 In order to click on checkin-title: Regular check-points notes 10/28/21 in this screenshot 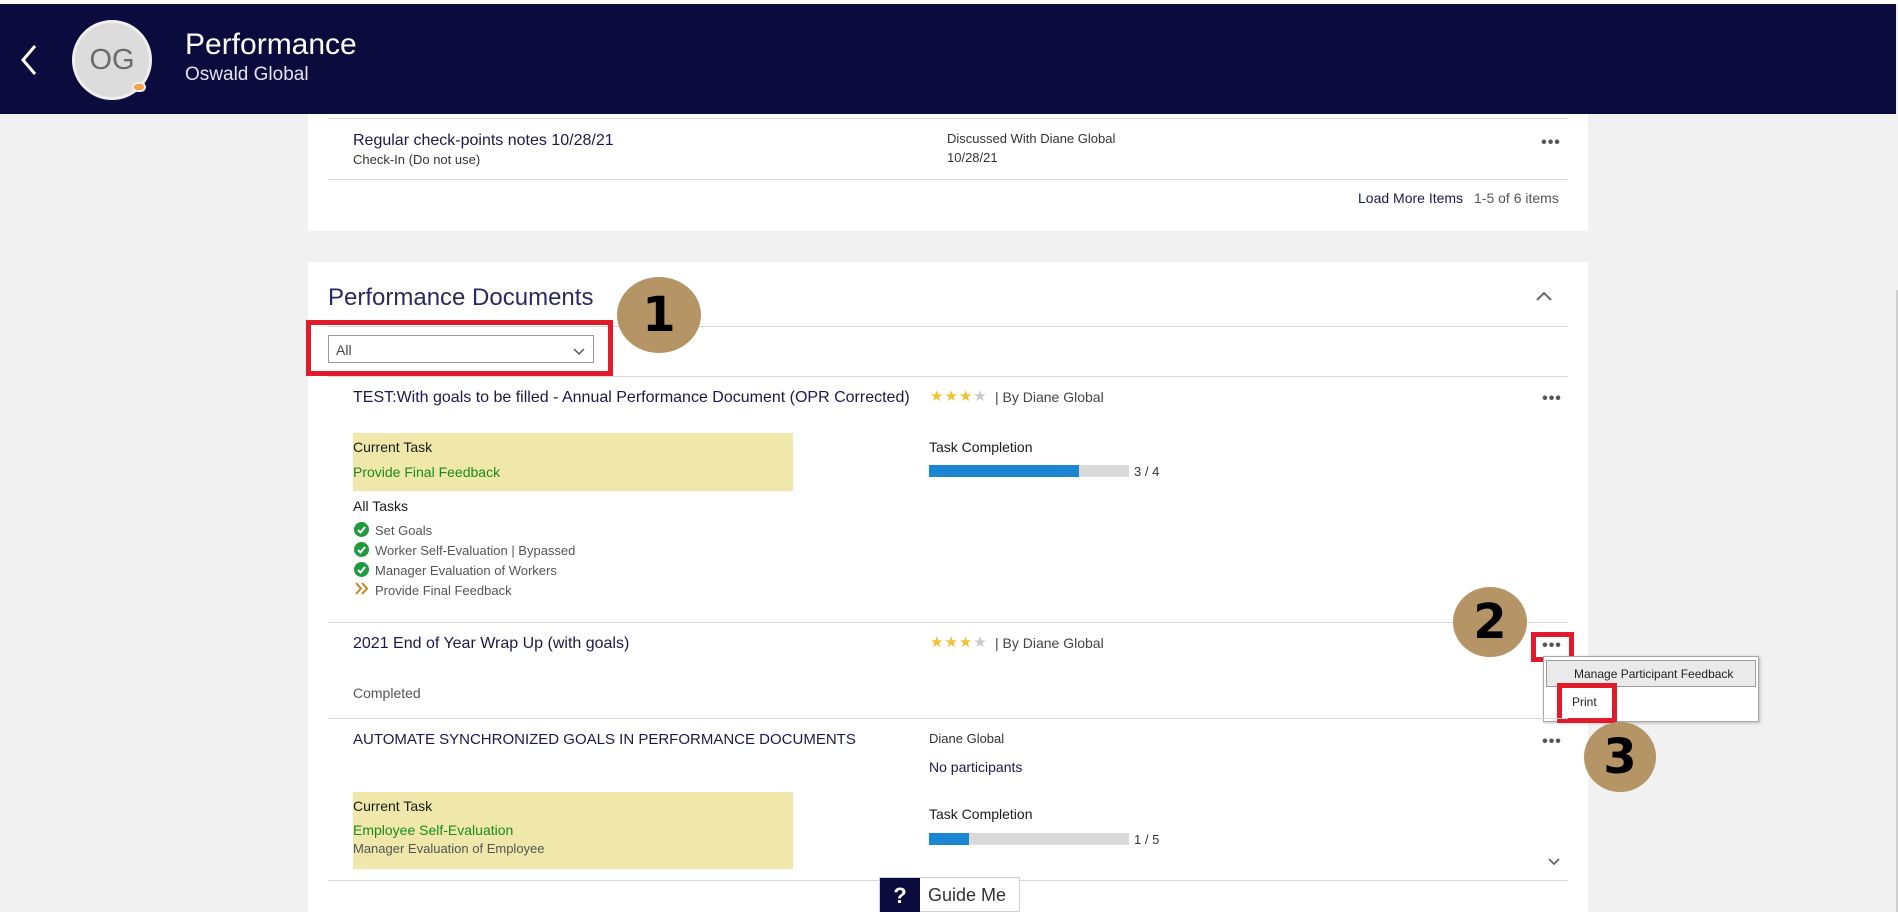, I will do `click(483, 141)`.